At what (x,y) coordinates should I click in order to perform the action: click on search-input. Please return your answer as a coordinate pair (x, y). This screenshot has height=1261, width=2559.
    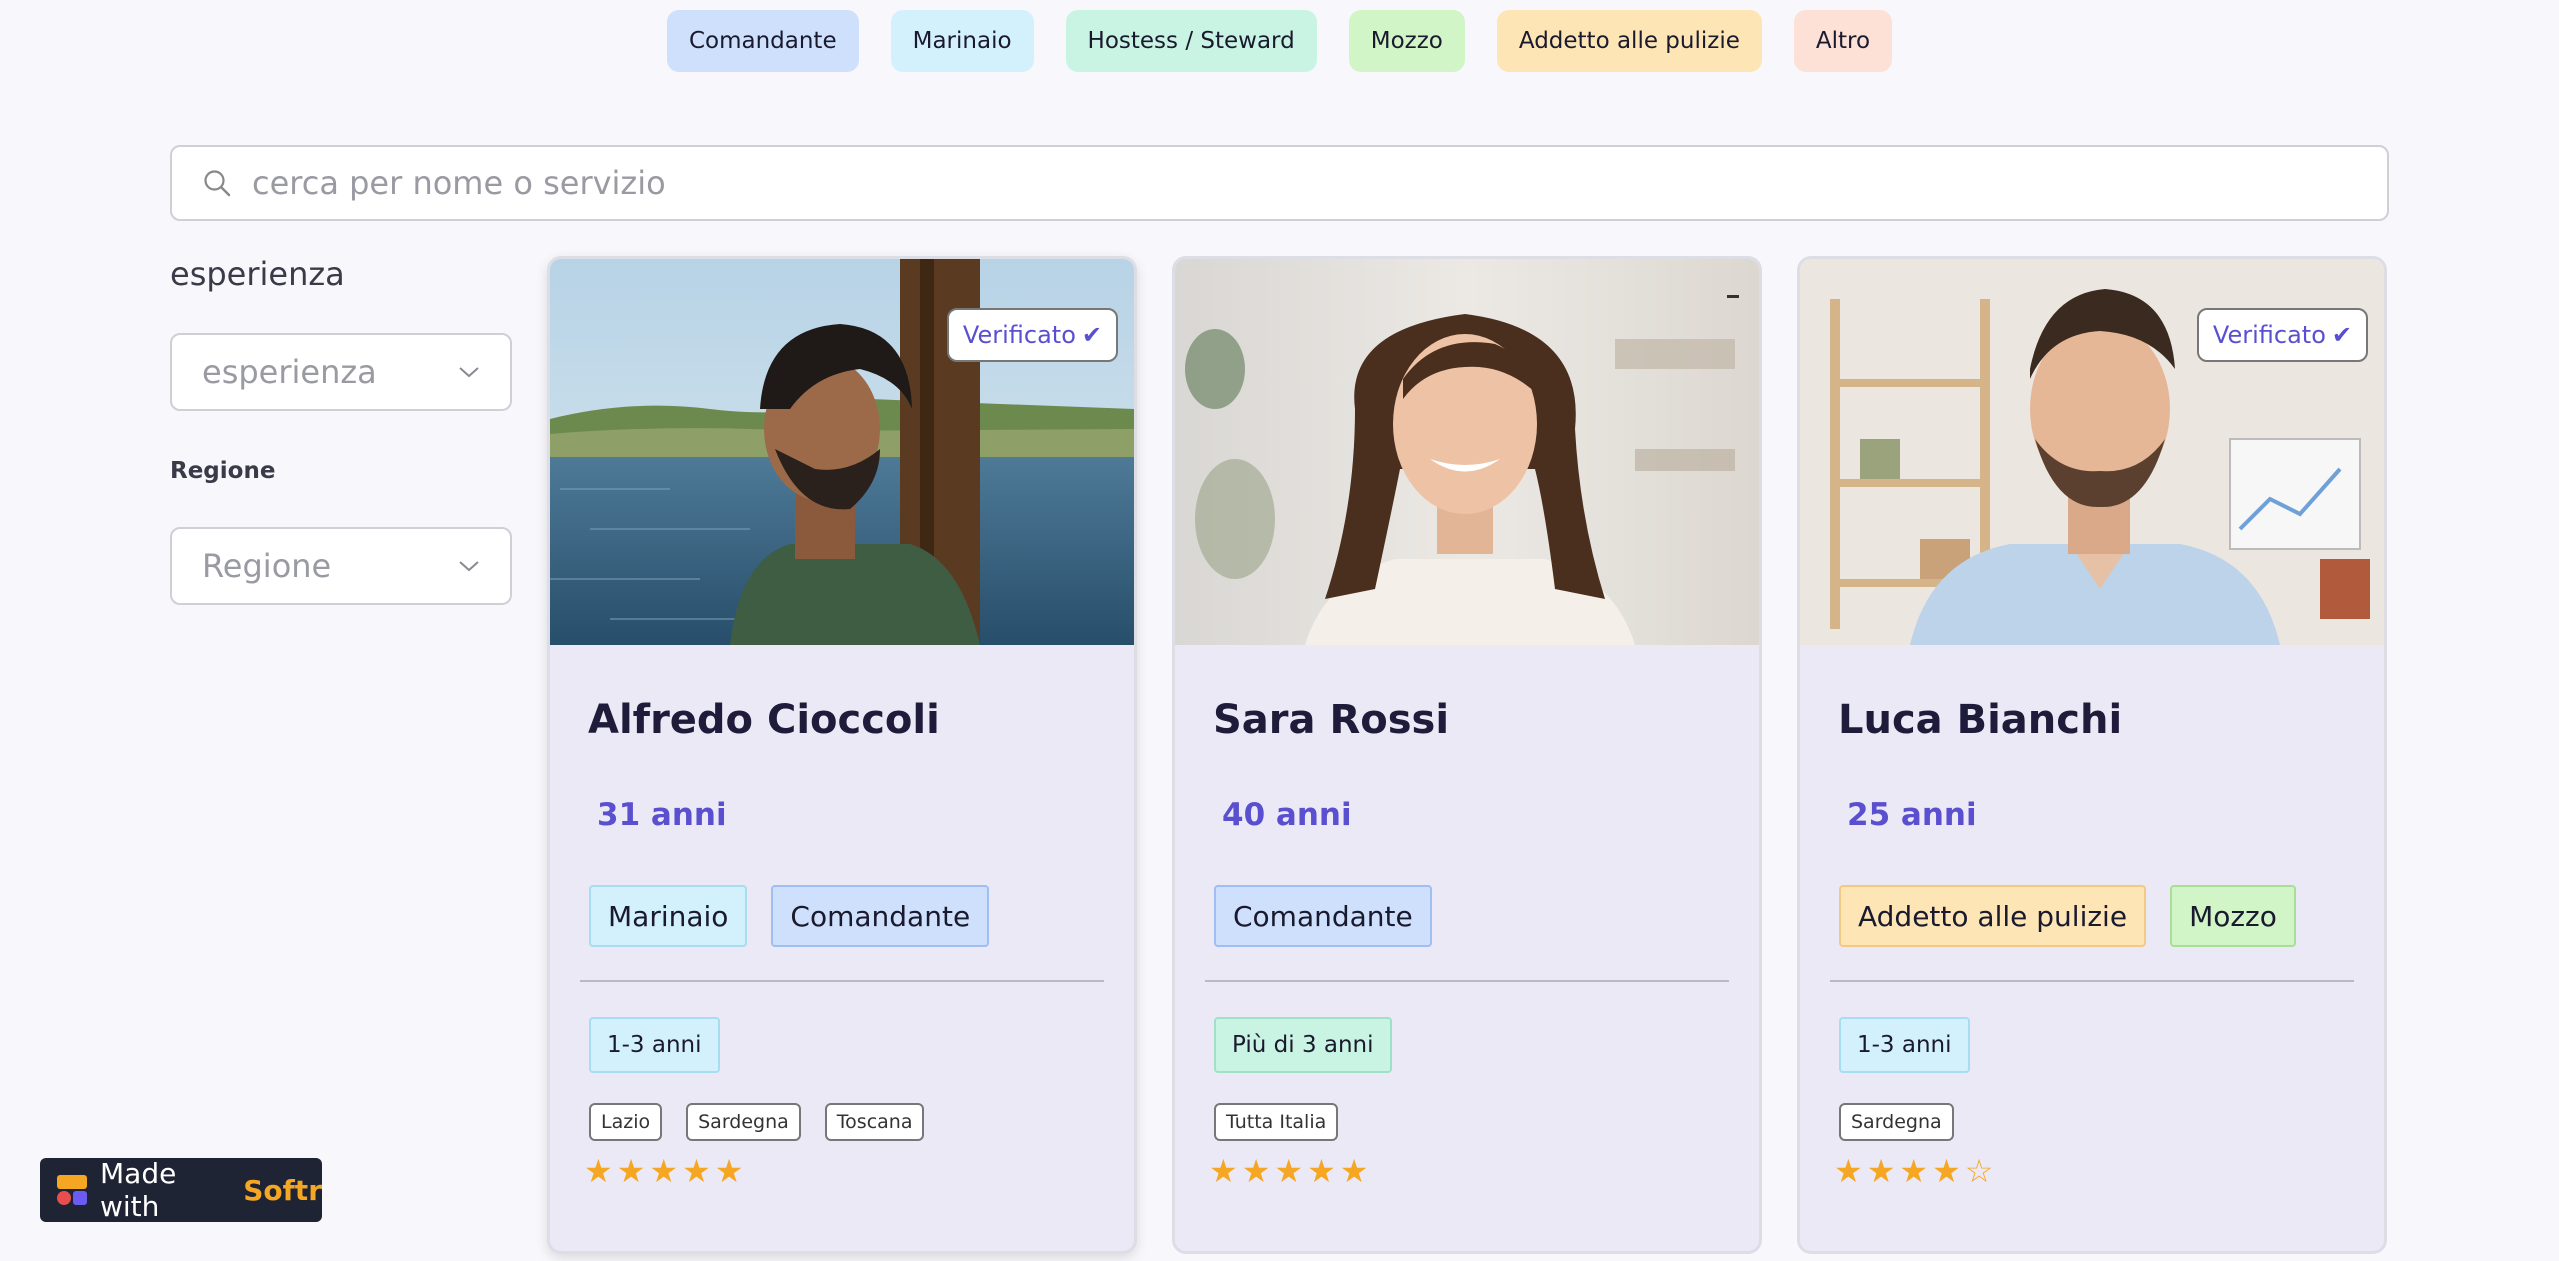
    Looking at the image, I should click on (1318, 183).